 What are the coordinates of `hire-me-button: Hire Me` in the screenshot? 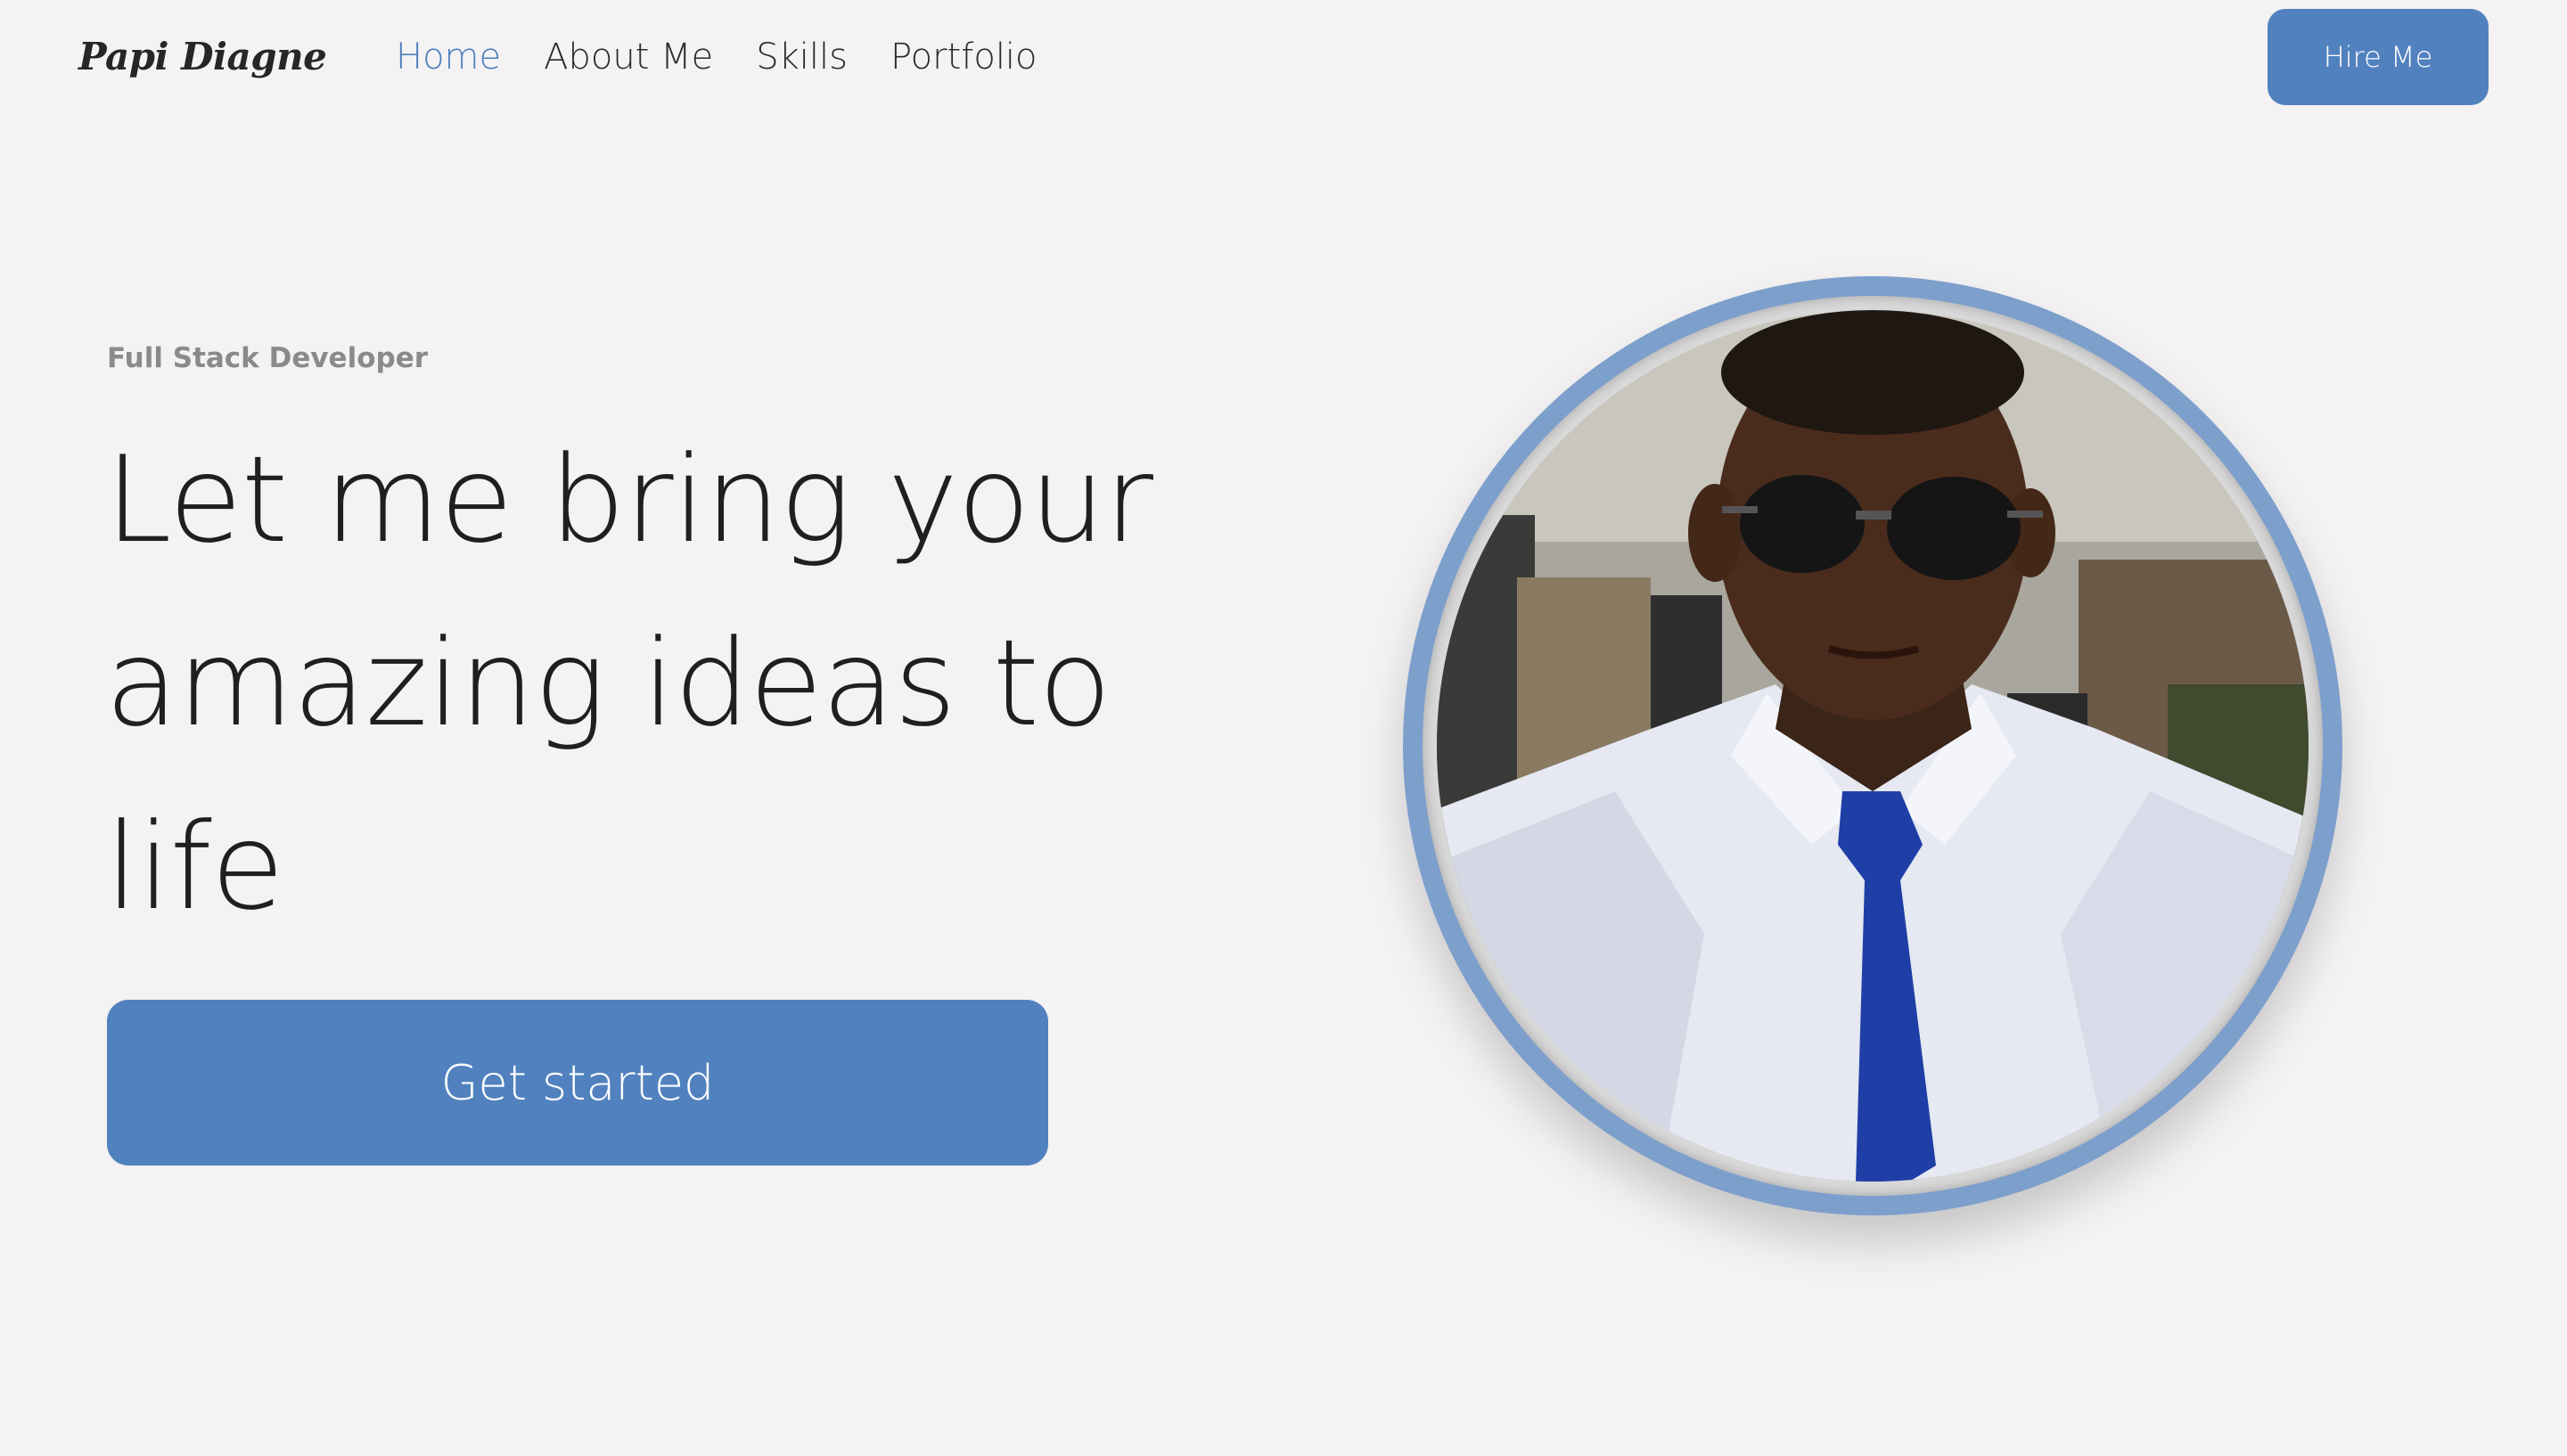 It's located at (2378, 57).